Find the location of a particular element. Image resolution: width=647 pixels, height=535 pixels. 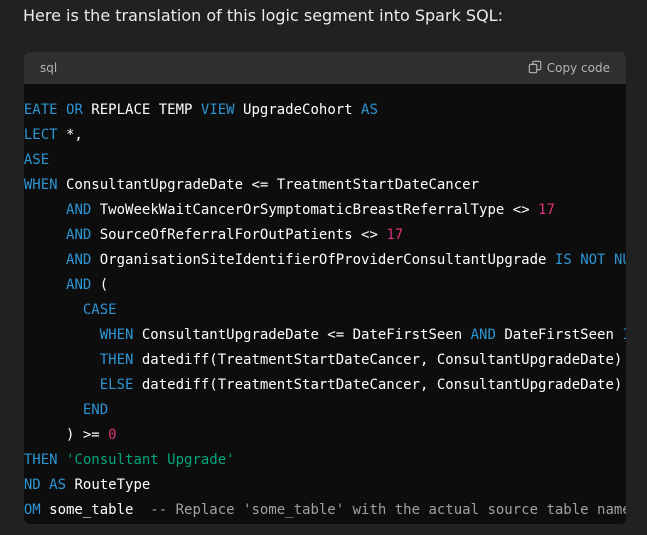

code-block-header: sql Copy code is located at coordinates (325, 68).